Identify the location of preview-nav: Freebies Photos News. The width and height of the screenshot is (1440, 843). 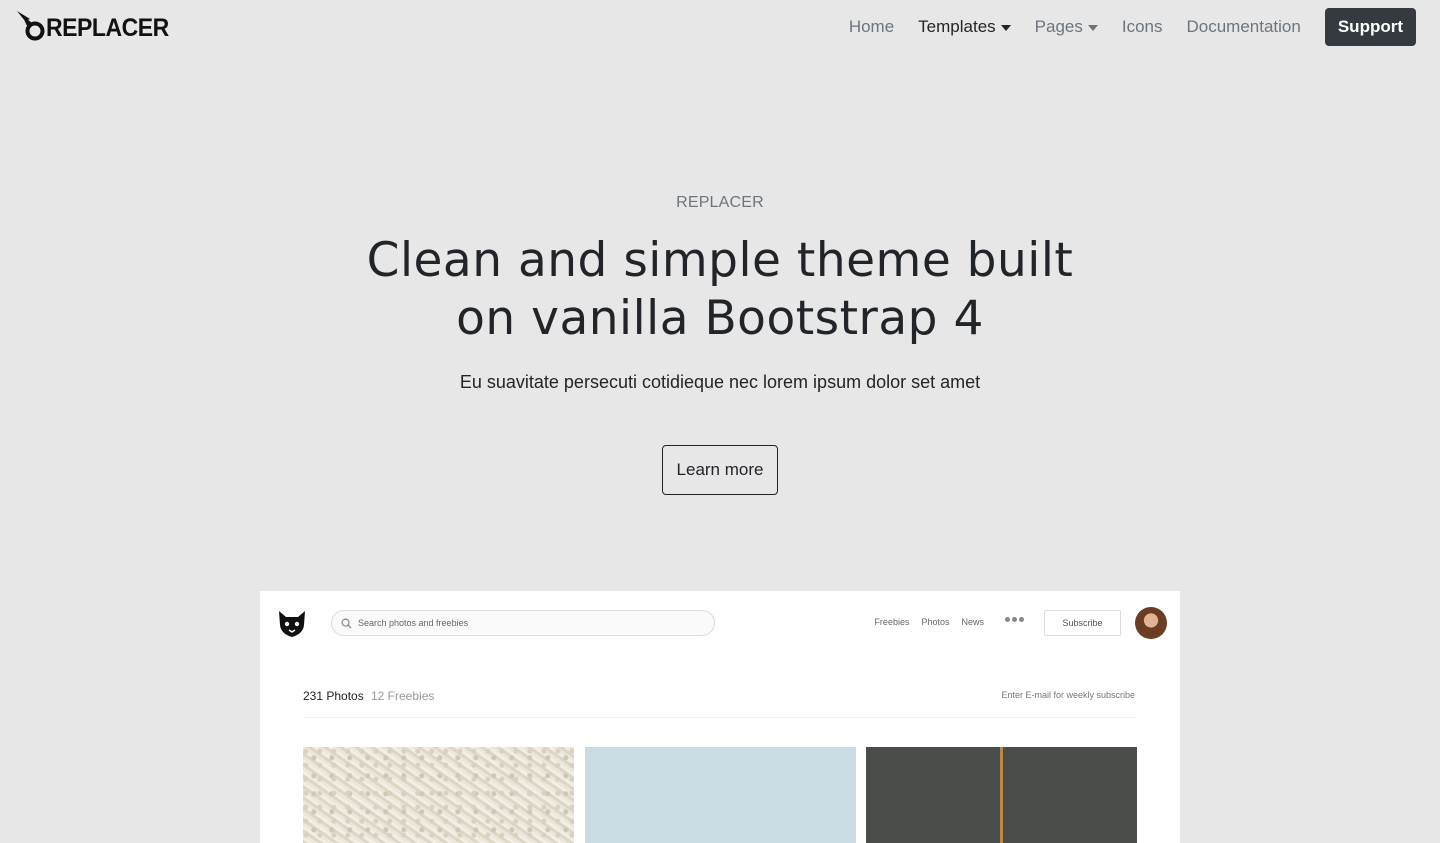
(923, 622).